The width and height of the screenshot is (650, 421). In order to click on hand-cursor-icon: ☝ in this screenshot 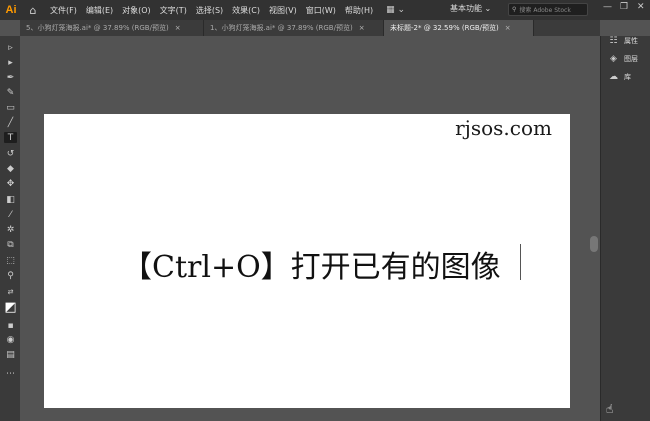, I will do `click(610, 409)`.